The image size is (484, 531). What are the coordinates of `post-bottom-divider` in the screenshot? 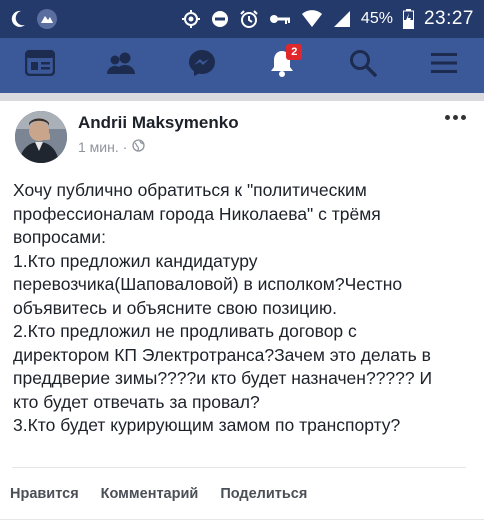 It's located at (242, 519).